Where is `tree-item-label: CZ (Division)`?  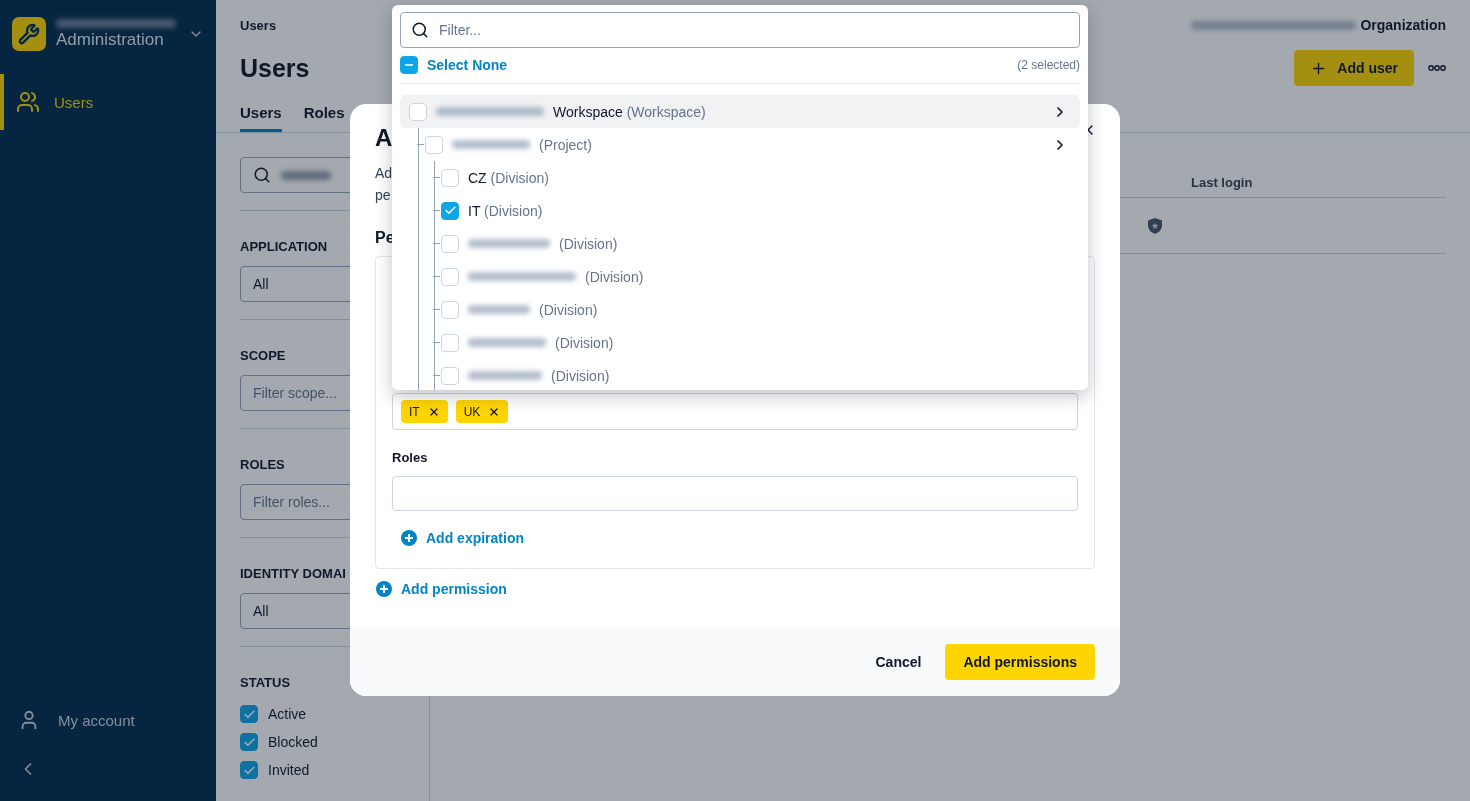
tree-item-label: CZ (Division) is located at coordinates (508, 177).